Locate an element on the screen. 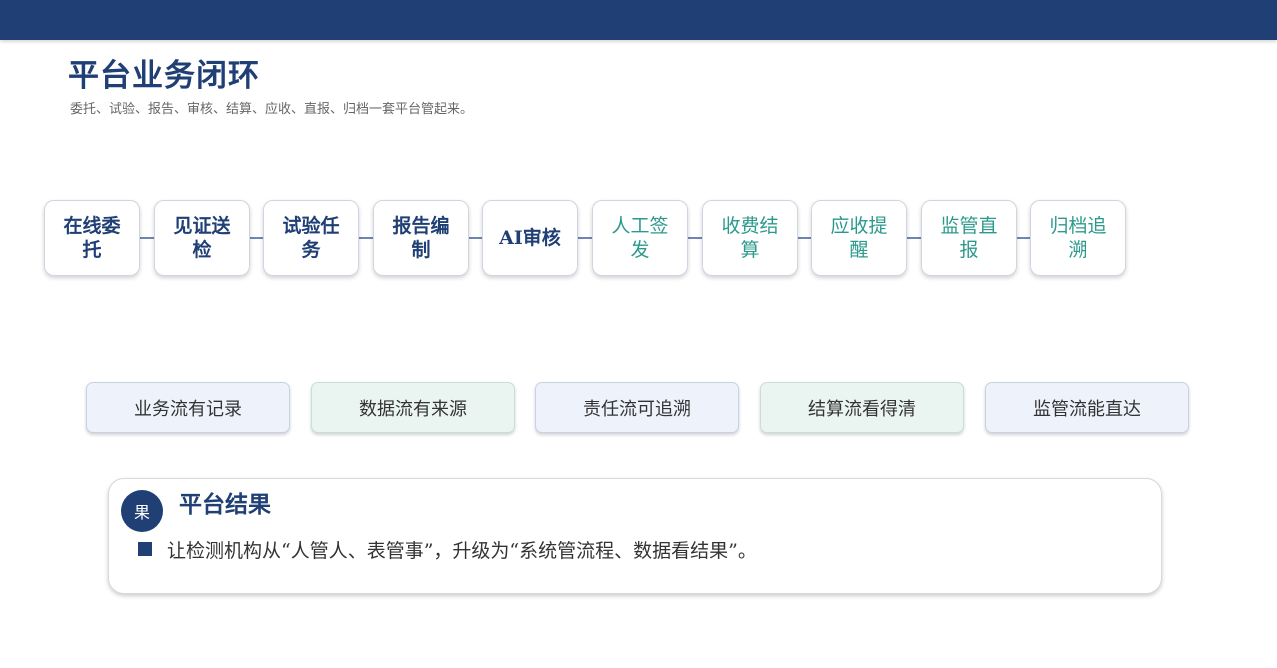 The width and height of the screenshot is (1277, 668). flow-step-receivable-reminder: 应收提醒 is located at coordinates (859, 238).